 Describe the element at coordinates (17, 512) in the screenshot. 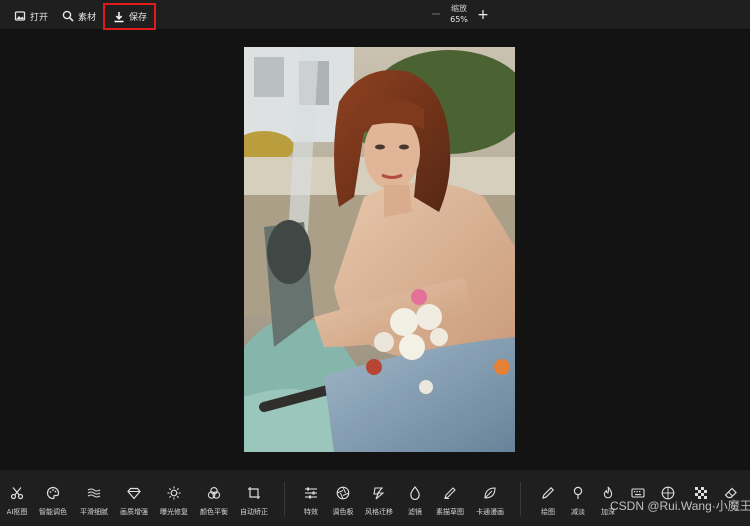

I see `tool-label: AI抠图` at that location.